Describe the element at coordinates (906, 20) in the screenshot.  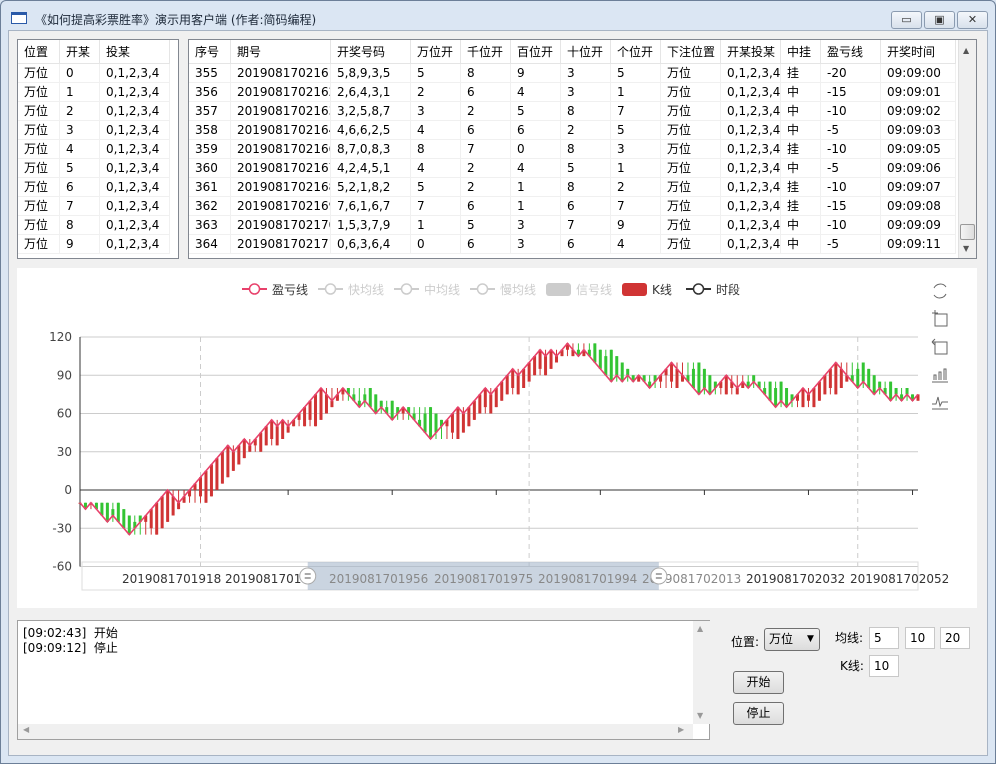
I see `minimize-button: ▭` at that location.